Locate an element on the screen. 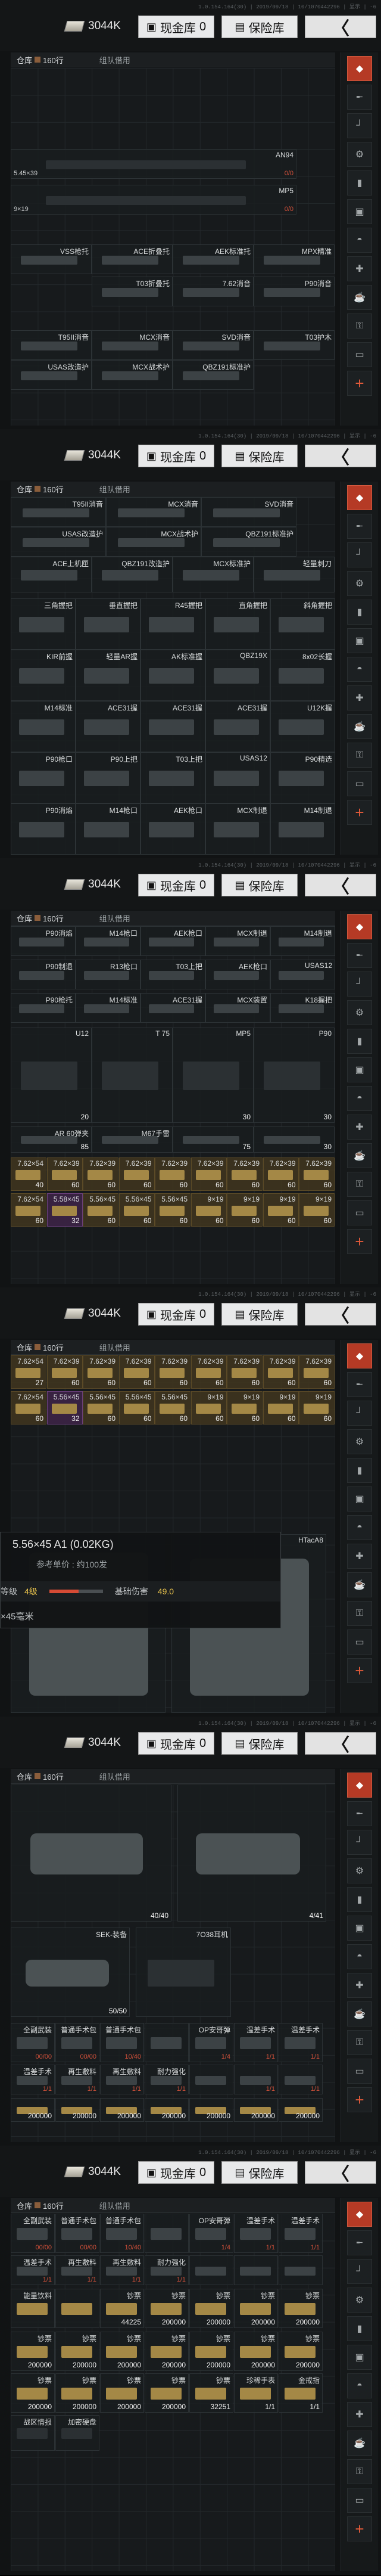 The width and height of the screenshot is (381, 2576). inventory-item: 7.62×54 40 is located at coordinates (28, 1174).